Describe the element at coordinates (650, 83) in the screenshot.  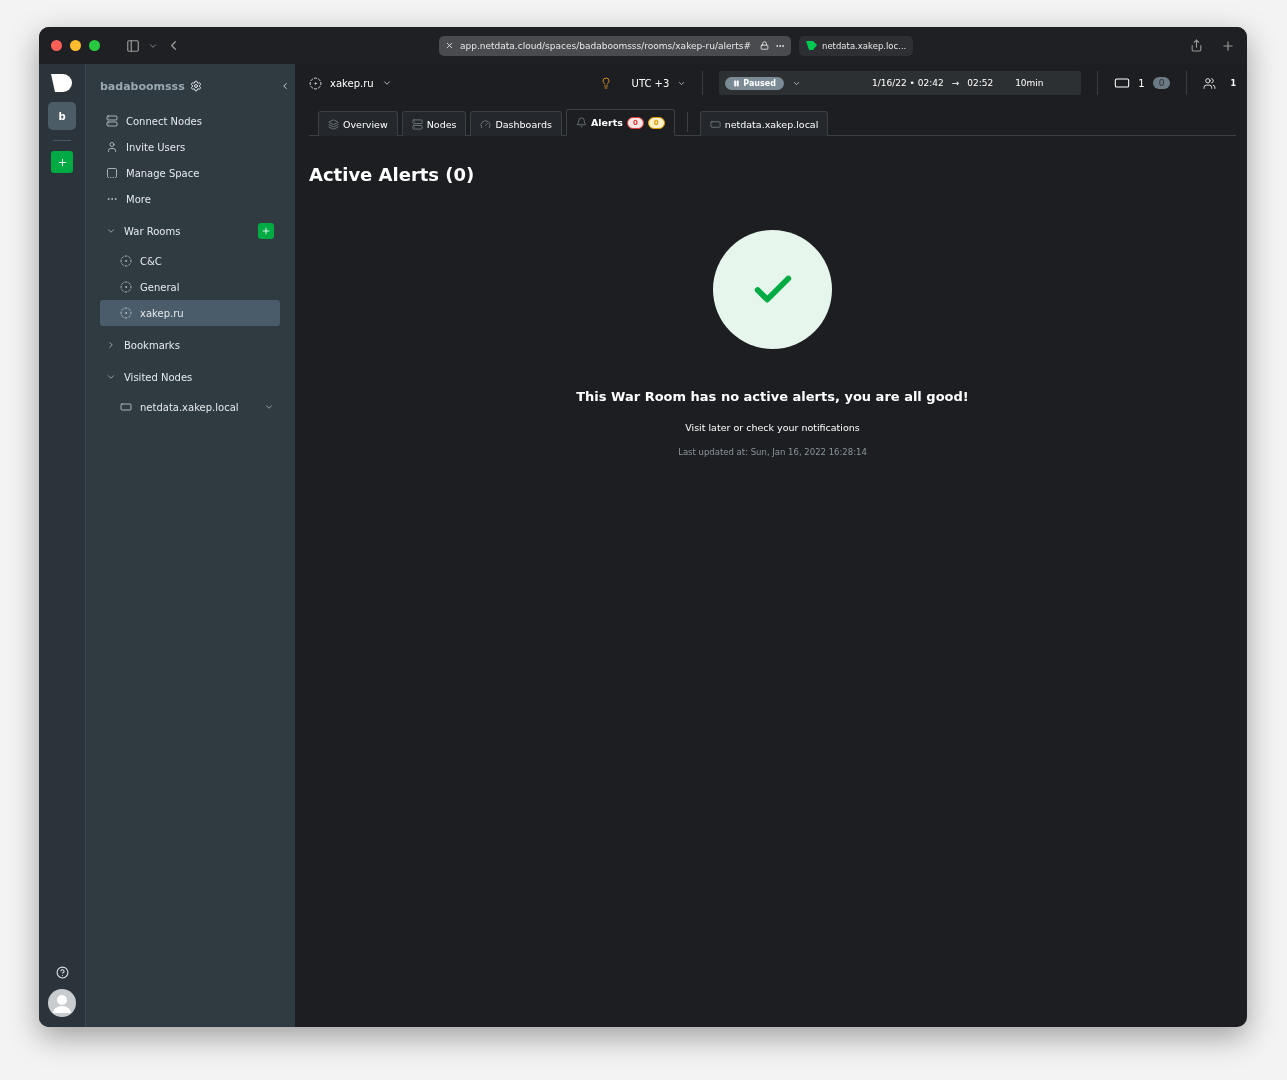
I see `timezone-selector: UTC +3` at that location.